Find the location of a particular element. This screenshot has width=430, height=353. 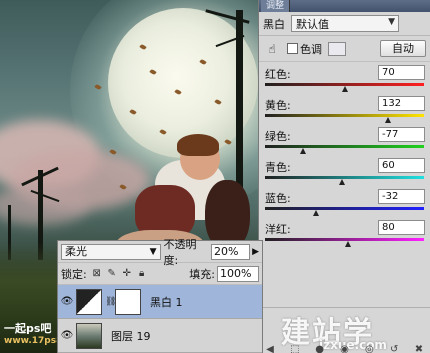

tint-label: 色调 is located at coordinates (311, 49).